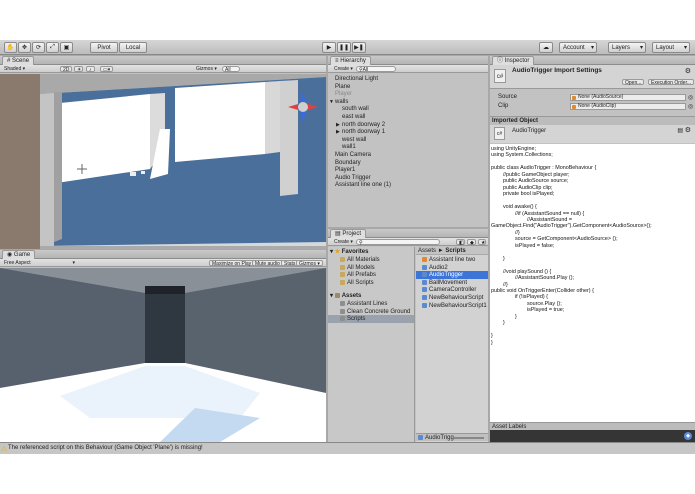 This screenshot has height=494, width=695. What do you see at coordinates (592, 436) in the screenshot?
I see `asset-labels-bar: ◆` at bounding box center [592, 436].